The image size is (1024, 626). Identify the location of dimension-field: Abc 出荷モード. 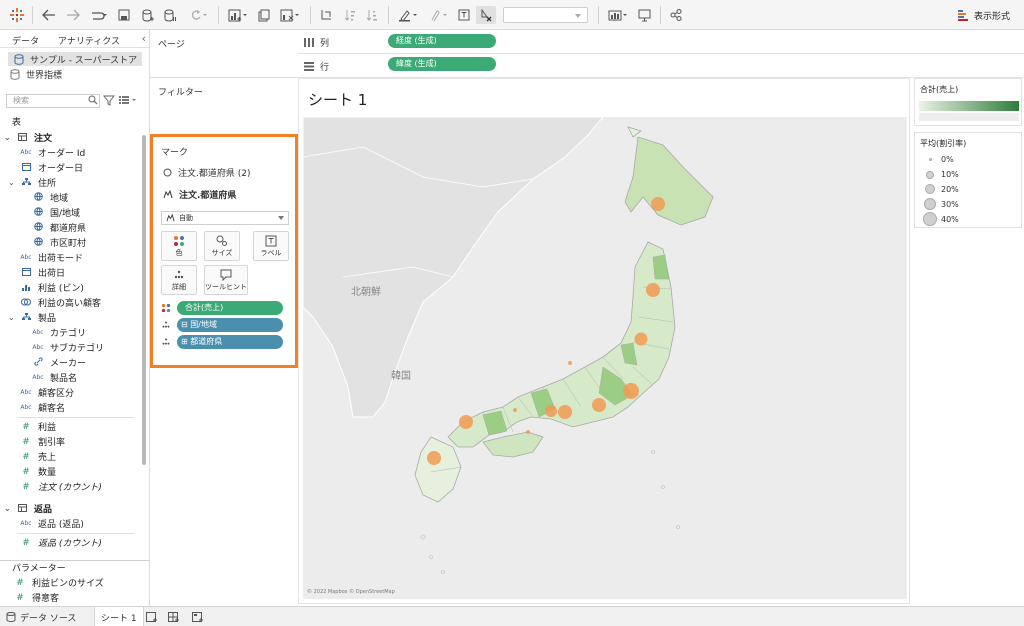
(50, 257).